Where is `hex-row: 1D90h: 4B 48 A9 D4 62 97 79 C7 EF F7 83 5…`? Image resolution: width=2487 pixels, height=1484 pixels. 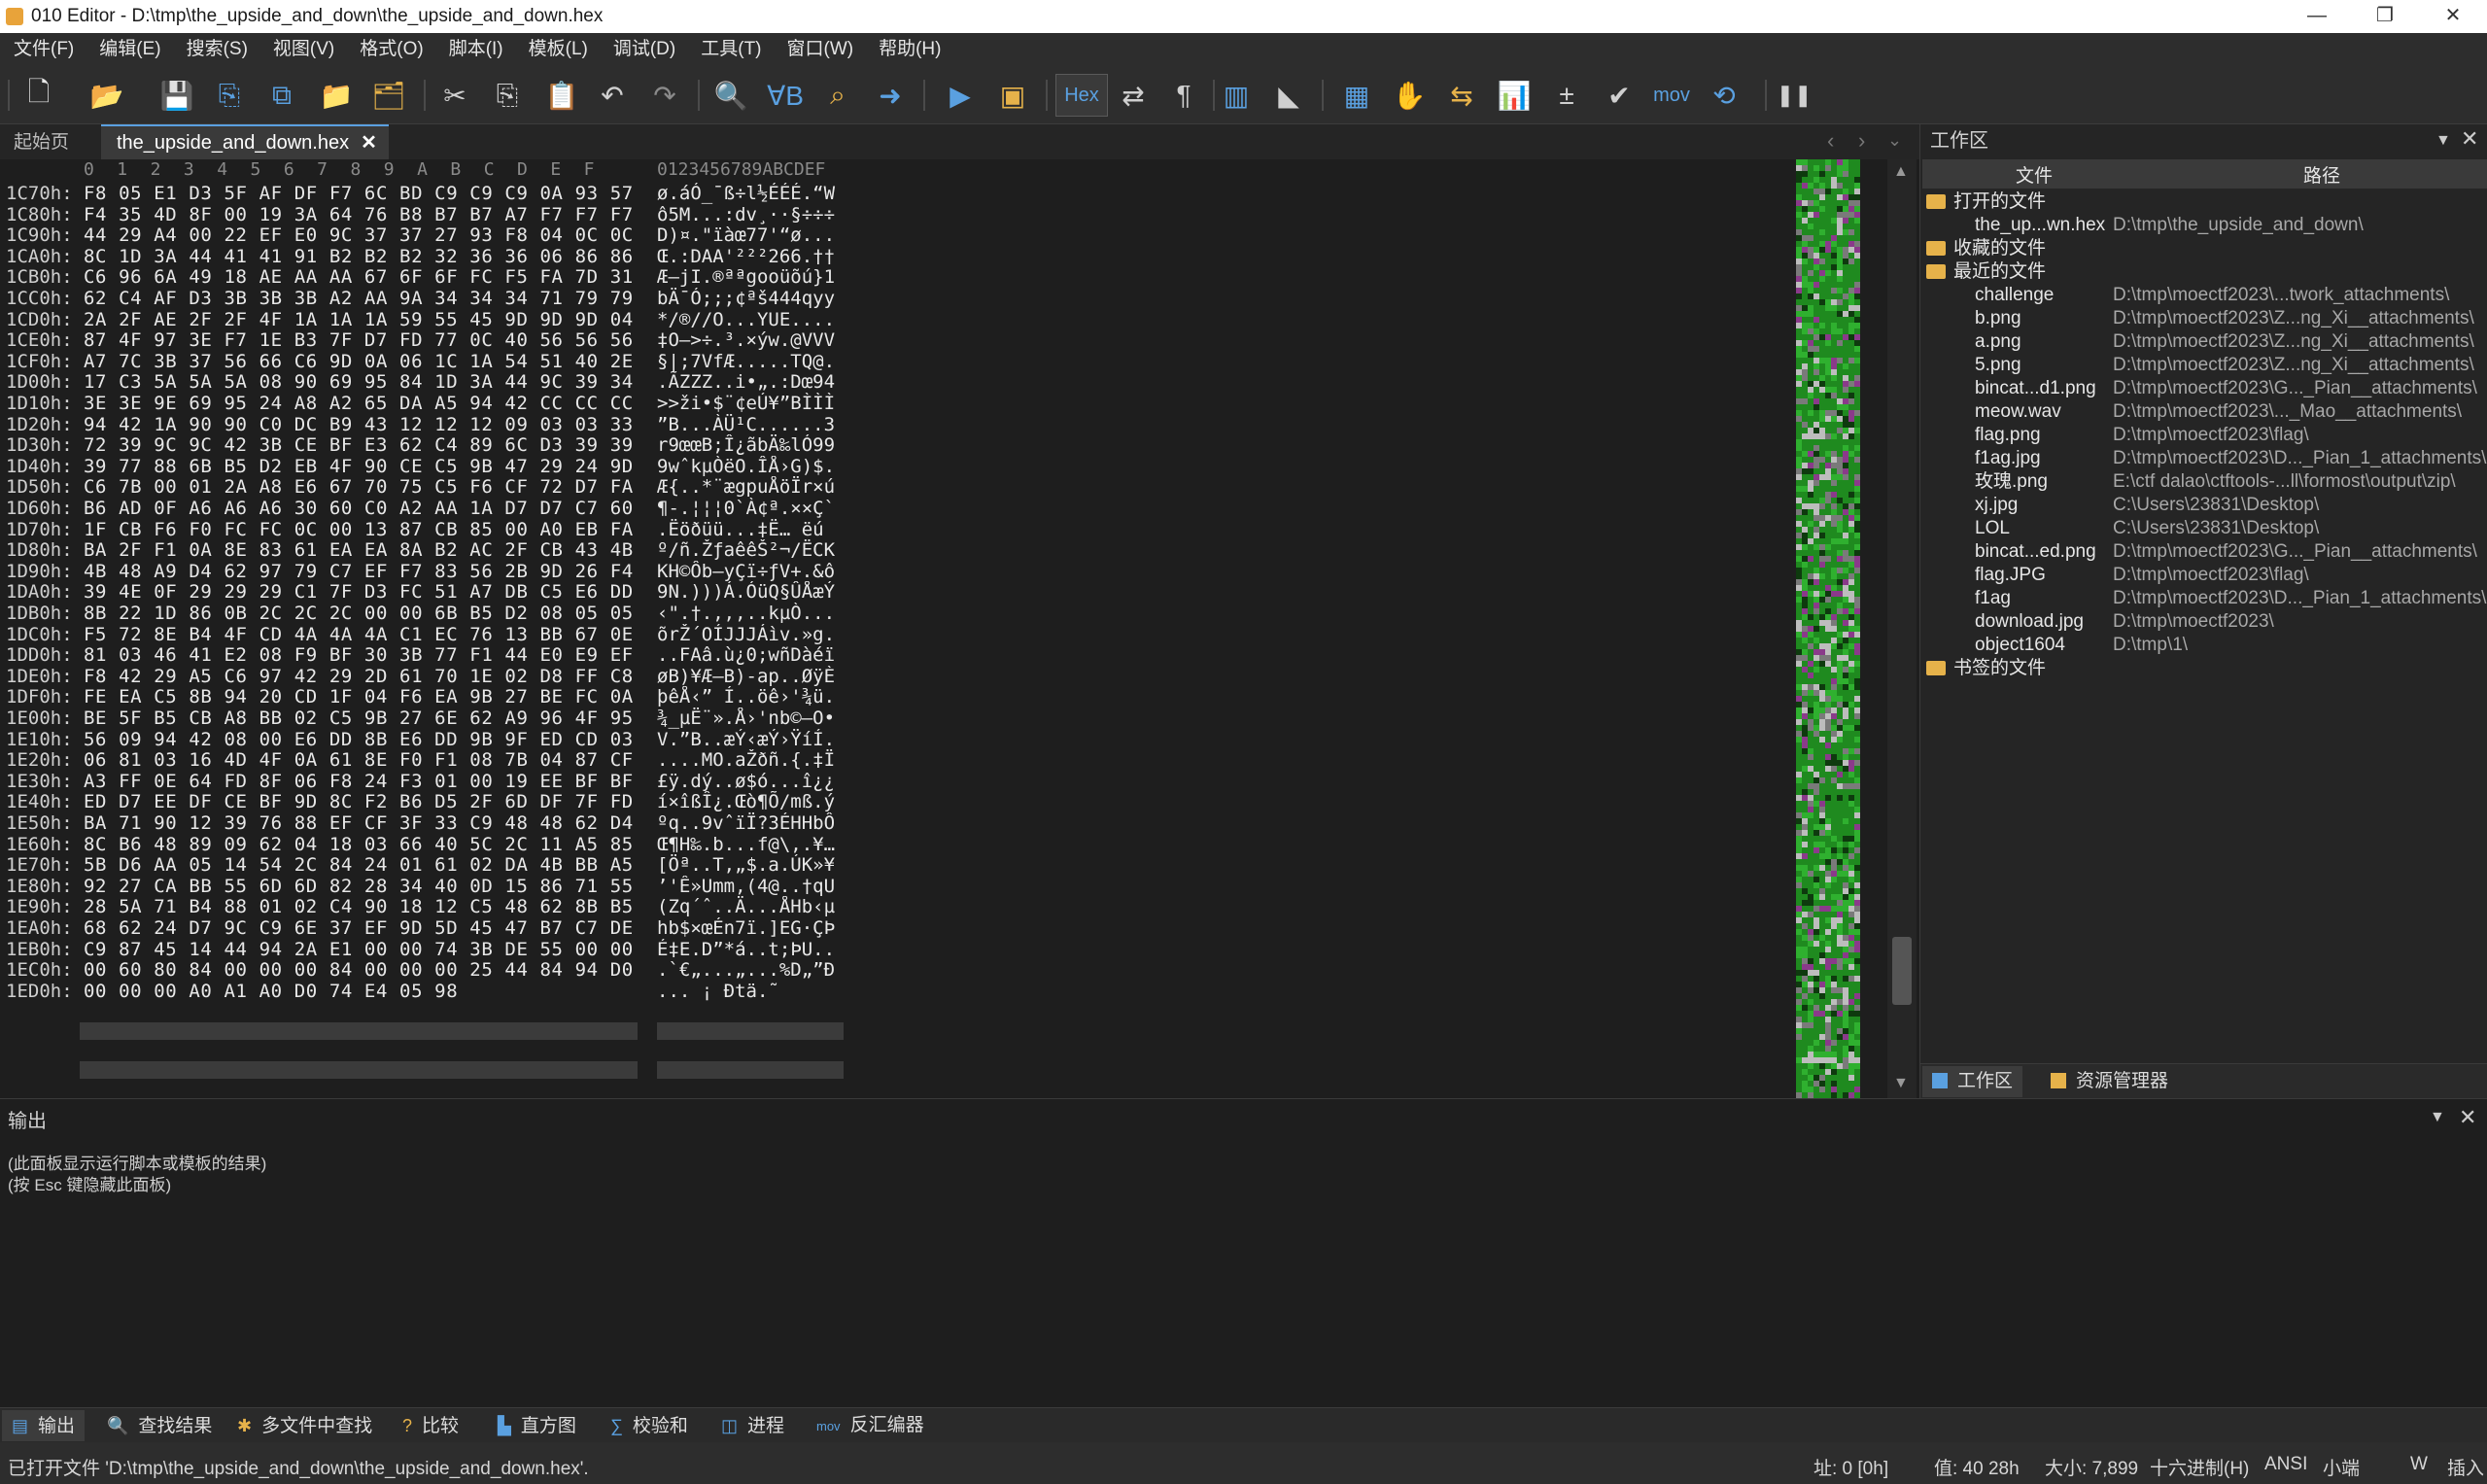
hex-row: 1D90h: 4B 48 A9 D4 62 97 79 C7 EF F7 83 5… is located at coordinates (437, 571).